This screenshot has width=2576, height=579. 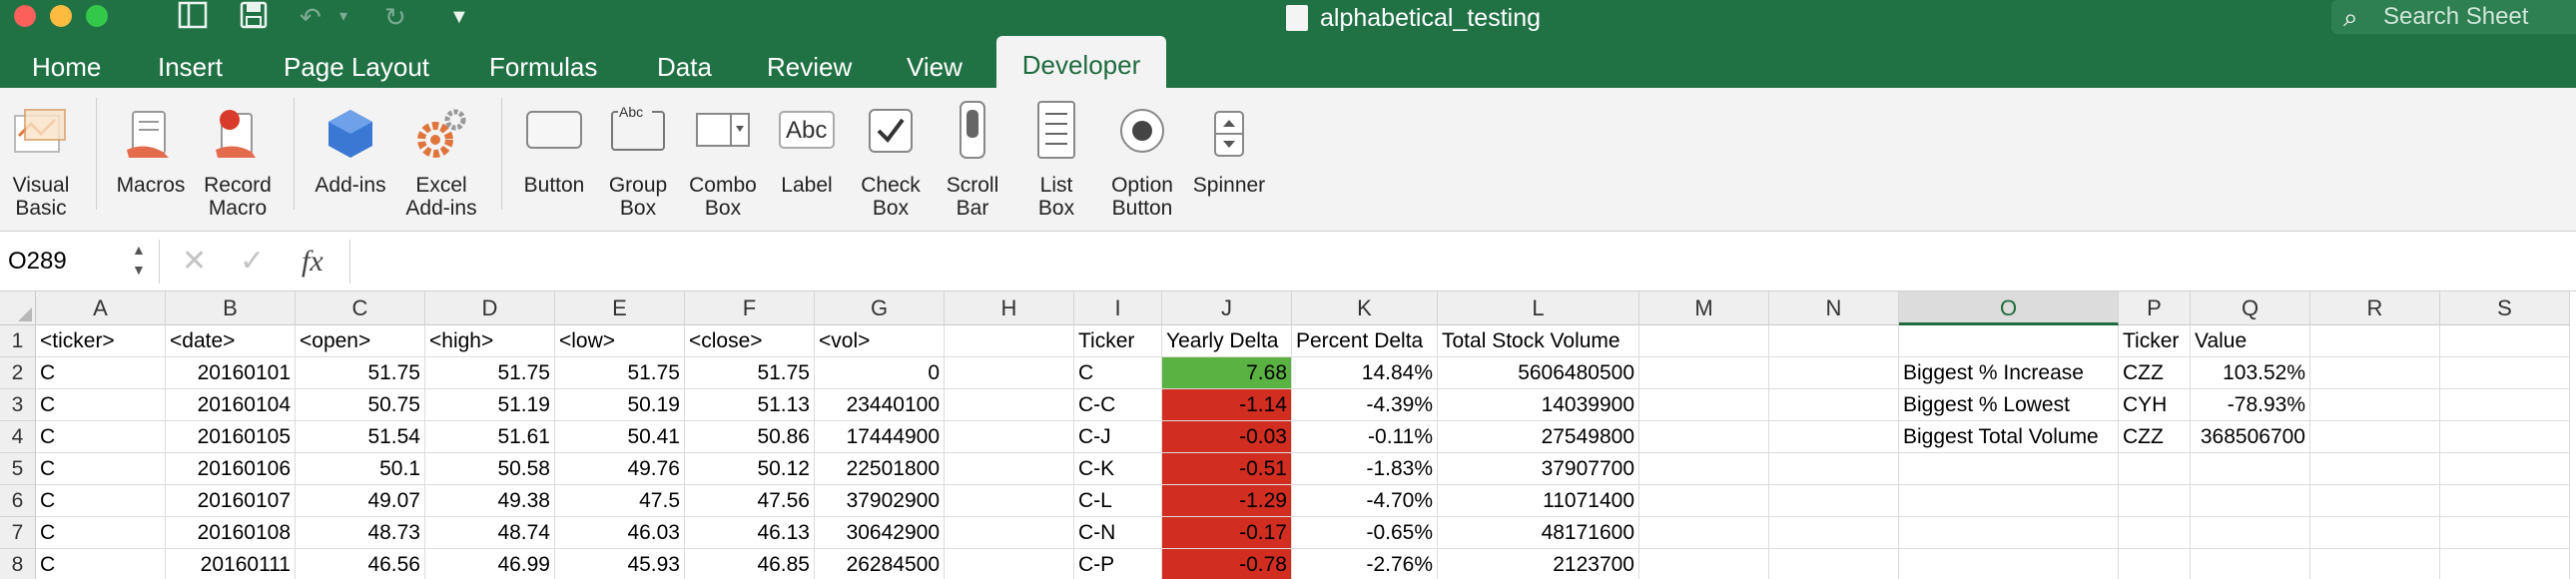 What do you see at coordinates (1538, 501) in the screenshot?
I see `cell-l6: 11071400` at bounding box center [1538, 501].